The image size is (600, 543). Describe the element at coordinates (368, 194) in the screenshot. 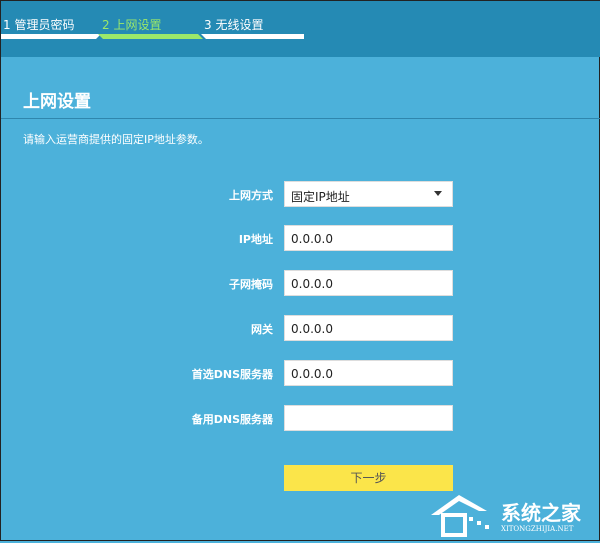

I see `connection-type-select: 固定IP地址` at that location.